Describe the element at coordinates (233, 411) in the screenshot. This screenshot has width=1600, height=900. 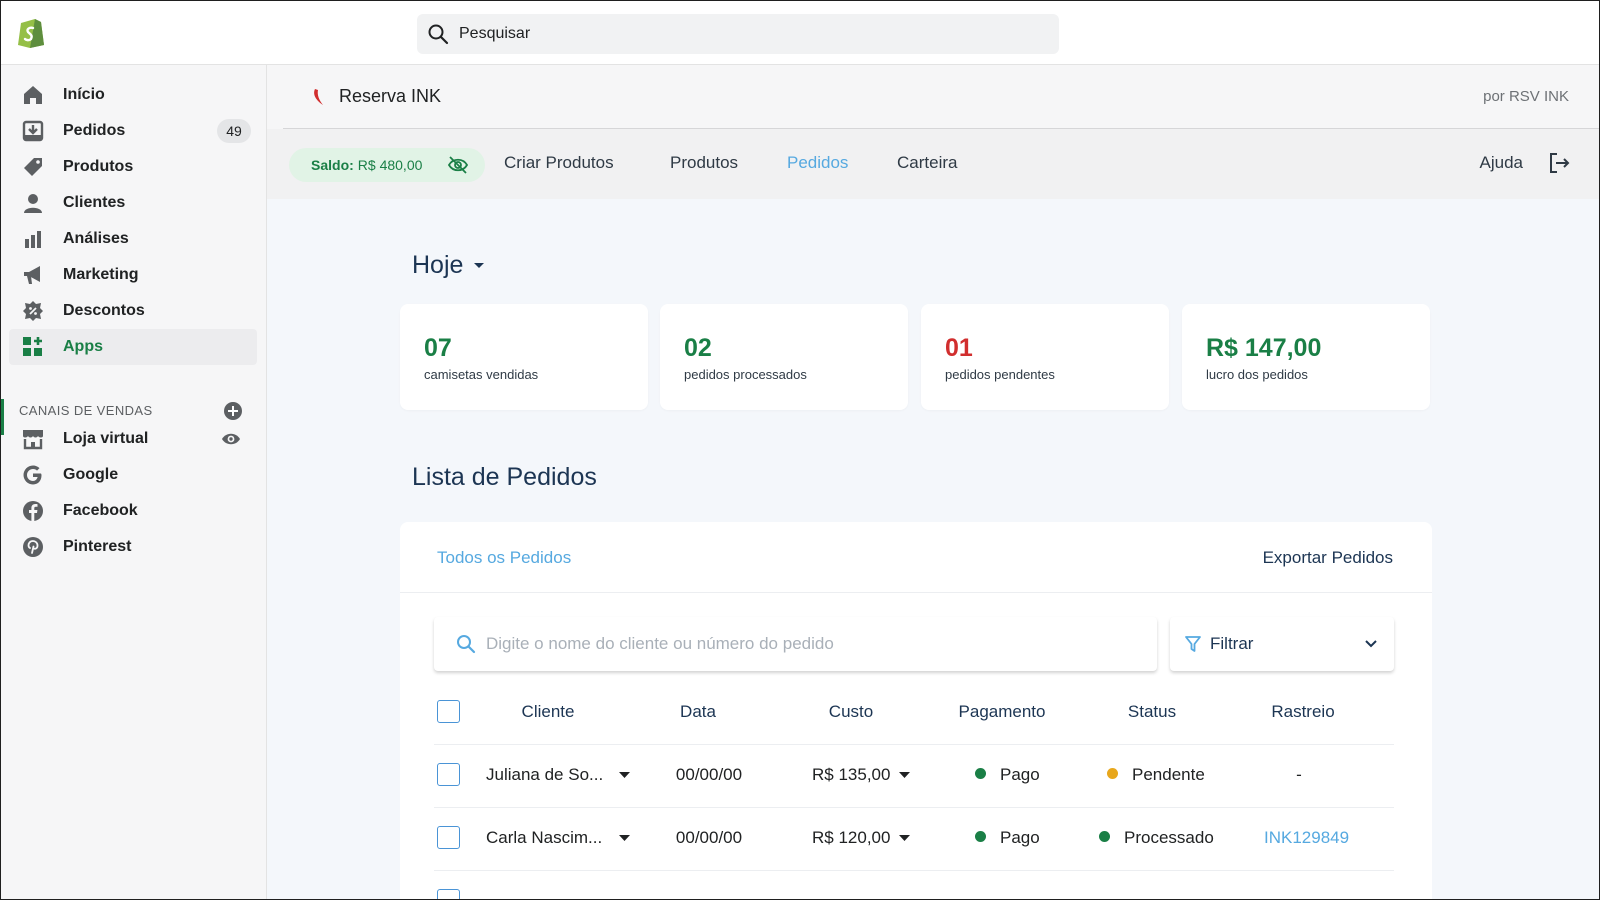
I see `add-channel-icon` at that location.